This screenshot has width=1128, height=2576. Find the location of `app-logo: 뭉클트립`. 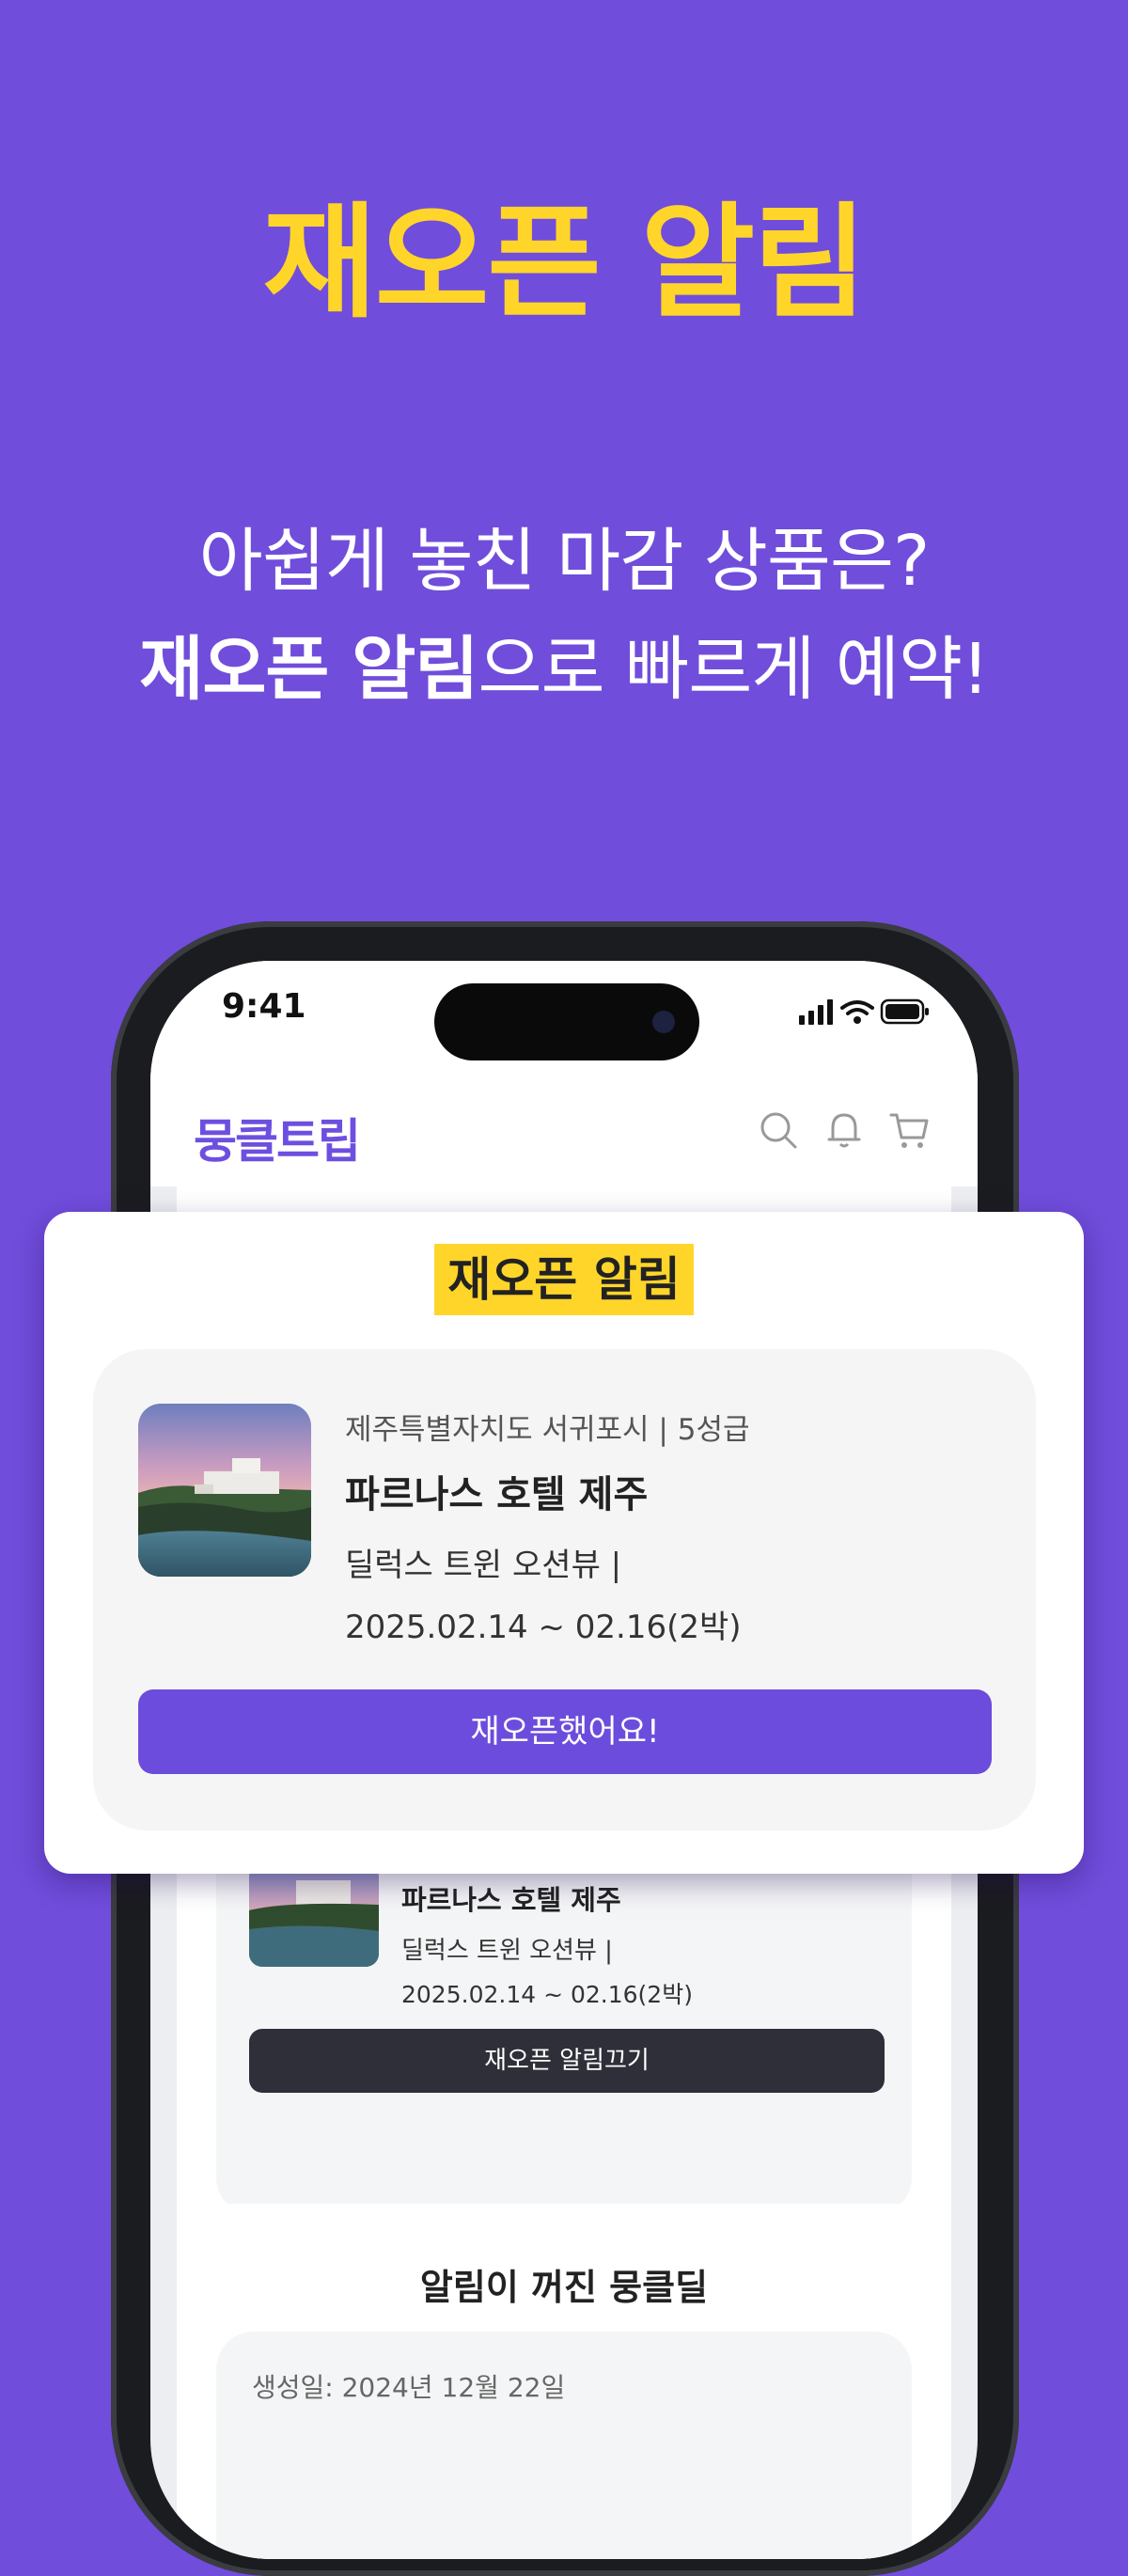

app-logo: 뭉클트립 is located at coordinates (277, 1138).